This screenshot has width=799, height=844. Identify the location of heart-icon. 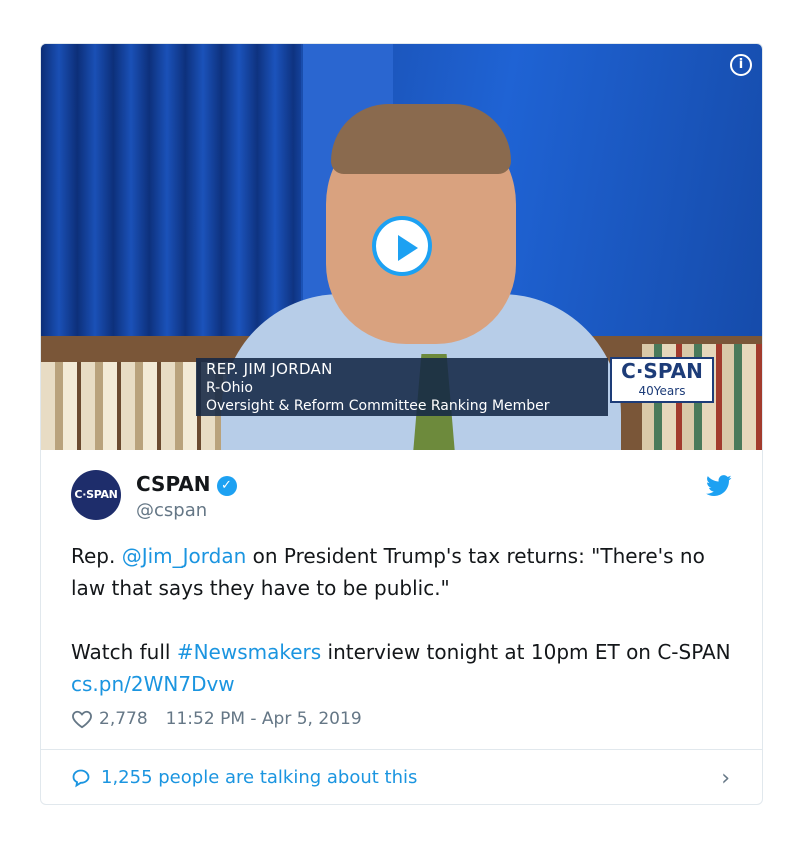
(82, 719).